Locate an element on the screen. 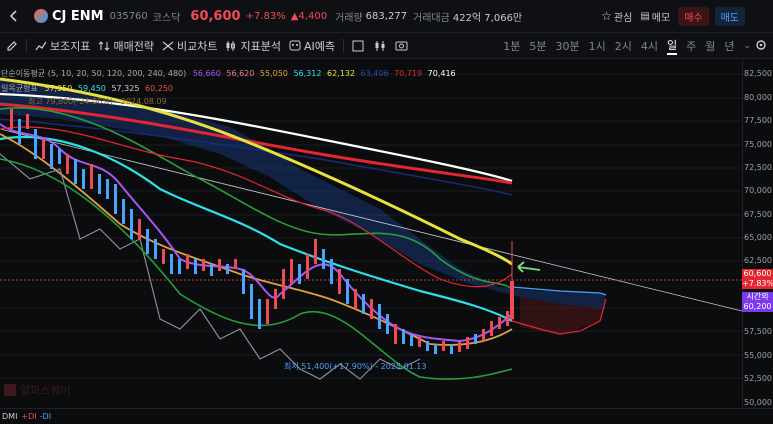  stock-code: 035760 is located at coordinates (128, 16).